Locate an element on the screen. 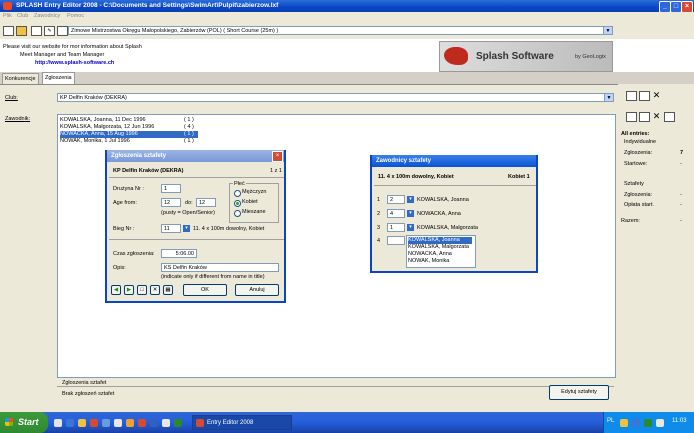 Image resolution: width=694 pixels, height=433 pixels. logo-by: by GeoLogix is located at coordinates (590, 57).